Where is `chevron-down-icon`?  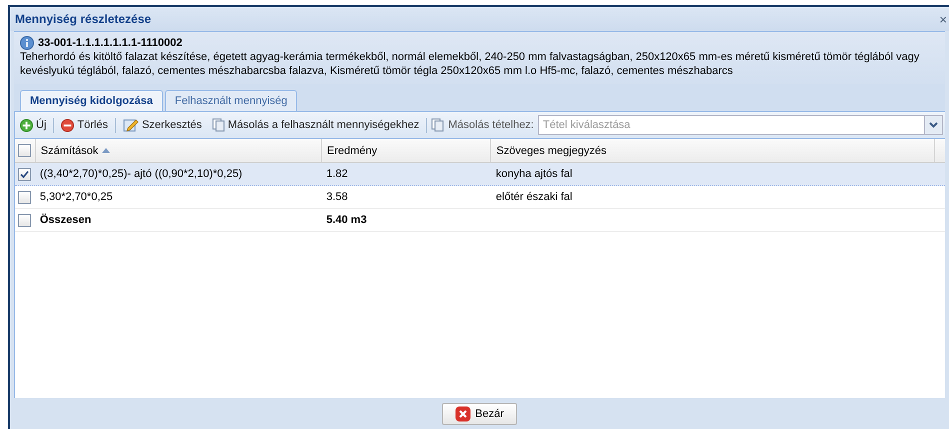 chevron-down-icon is located at coordinates (933, 125).